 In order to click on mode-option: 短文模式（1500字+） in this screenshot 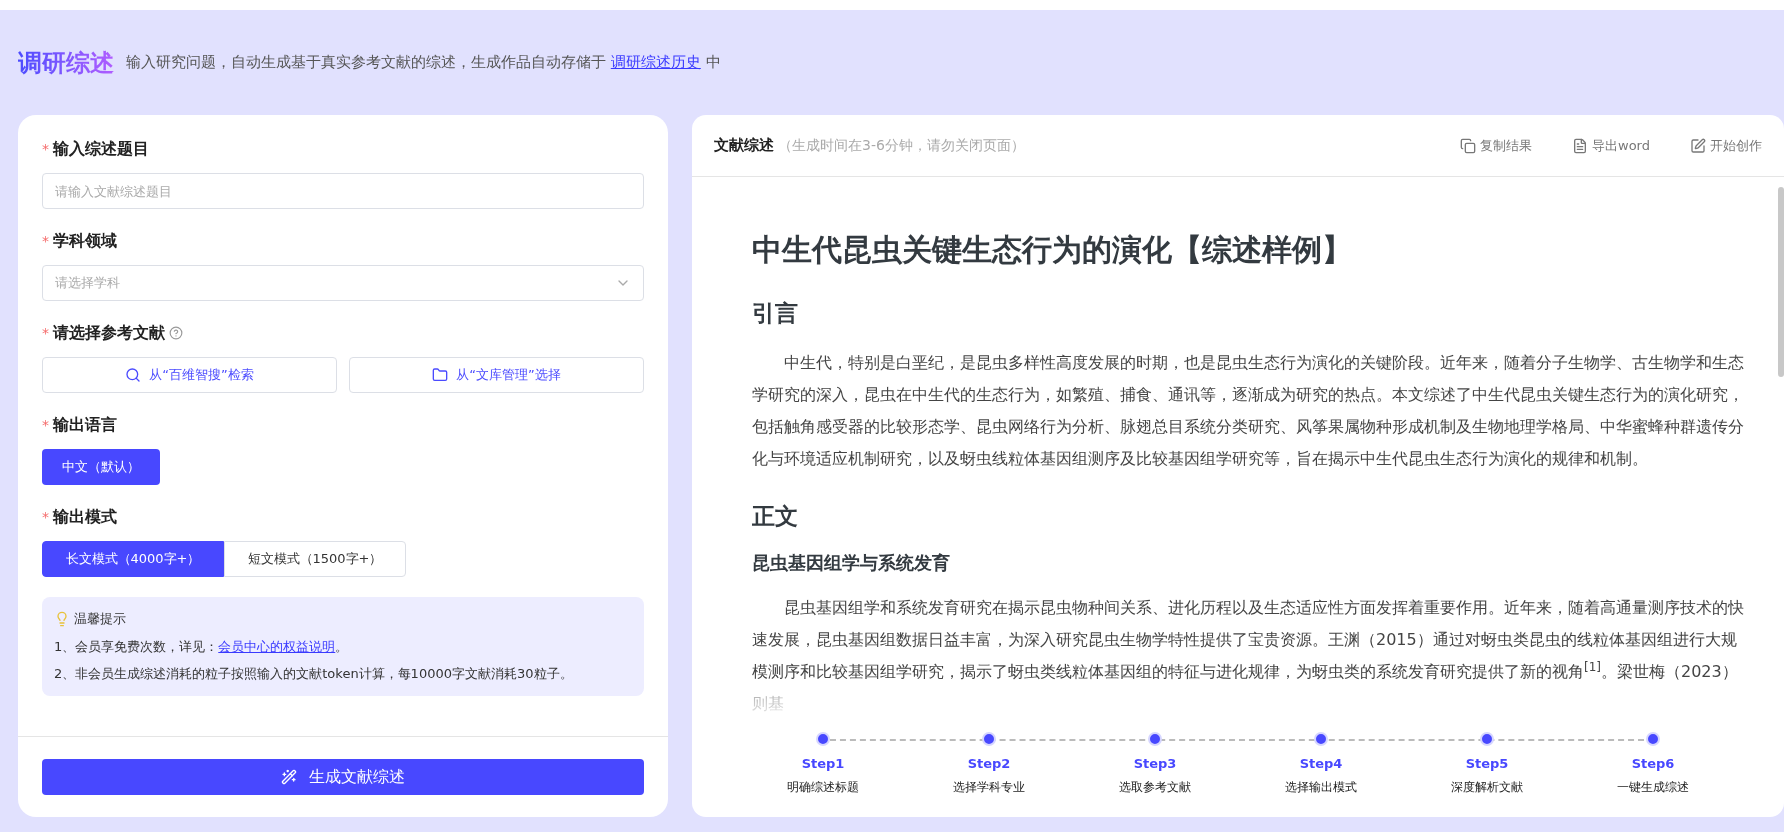, I will do `click(315, 559)`.